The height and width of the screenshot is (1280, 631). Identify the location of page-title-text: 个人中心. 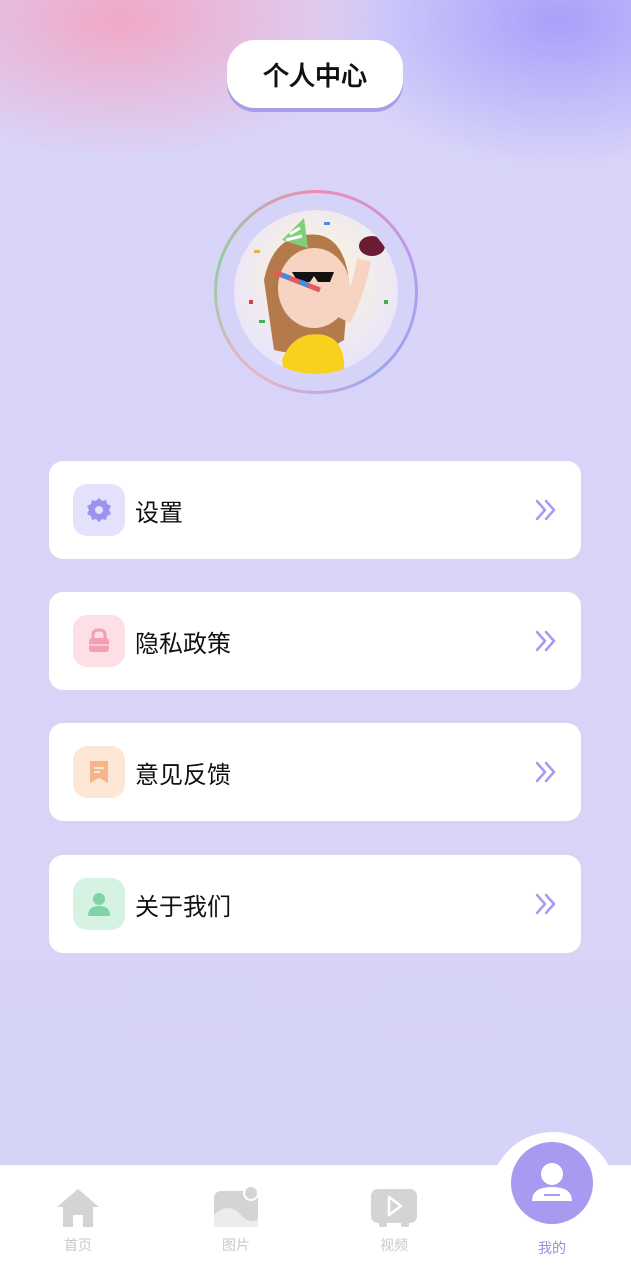
(314, 76).